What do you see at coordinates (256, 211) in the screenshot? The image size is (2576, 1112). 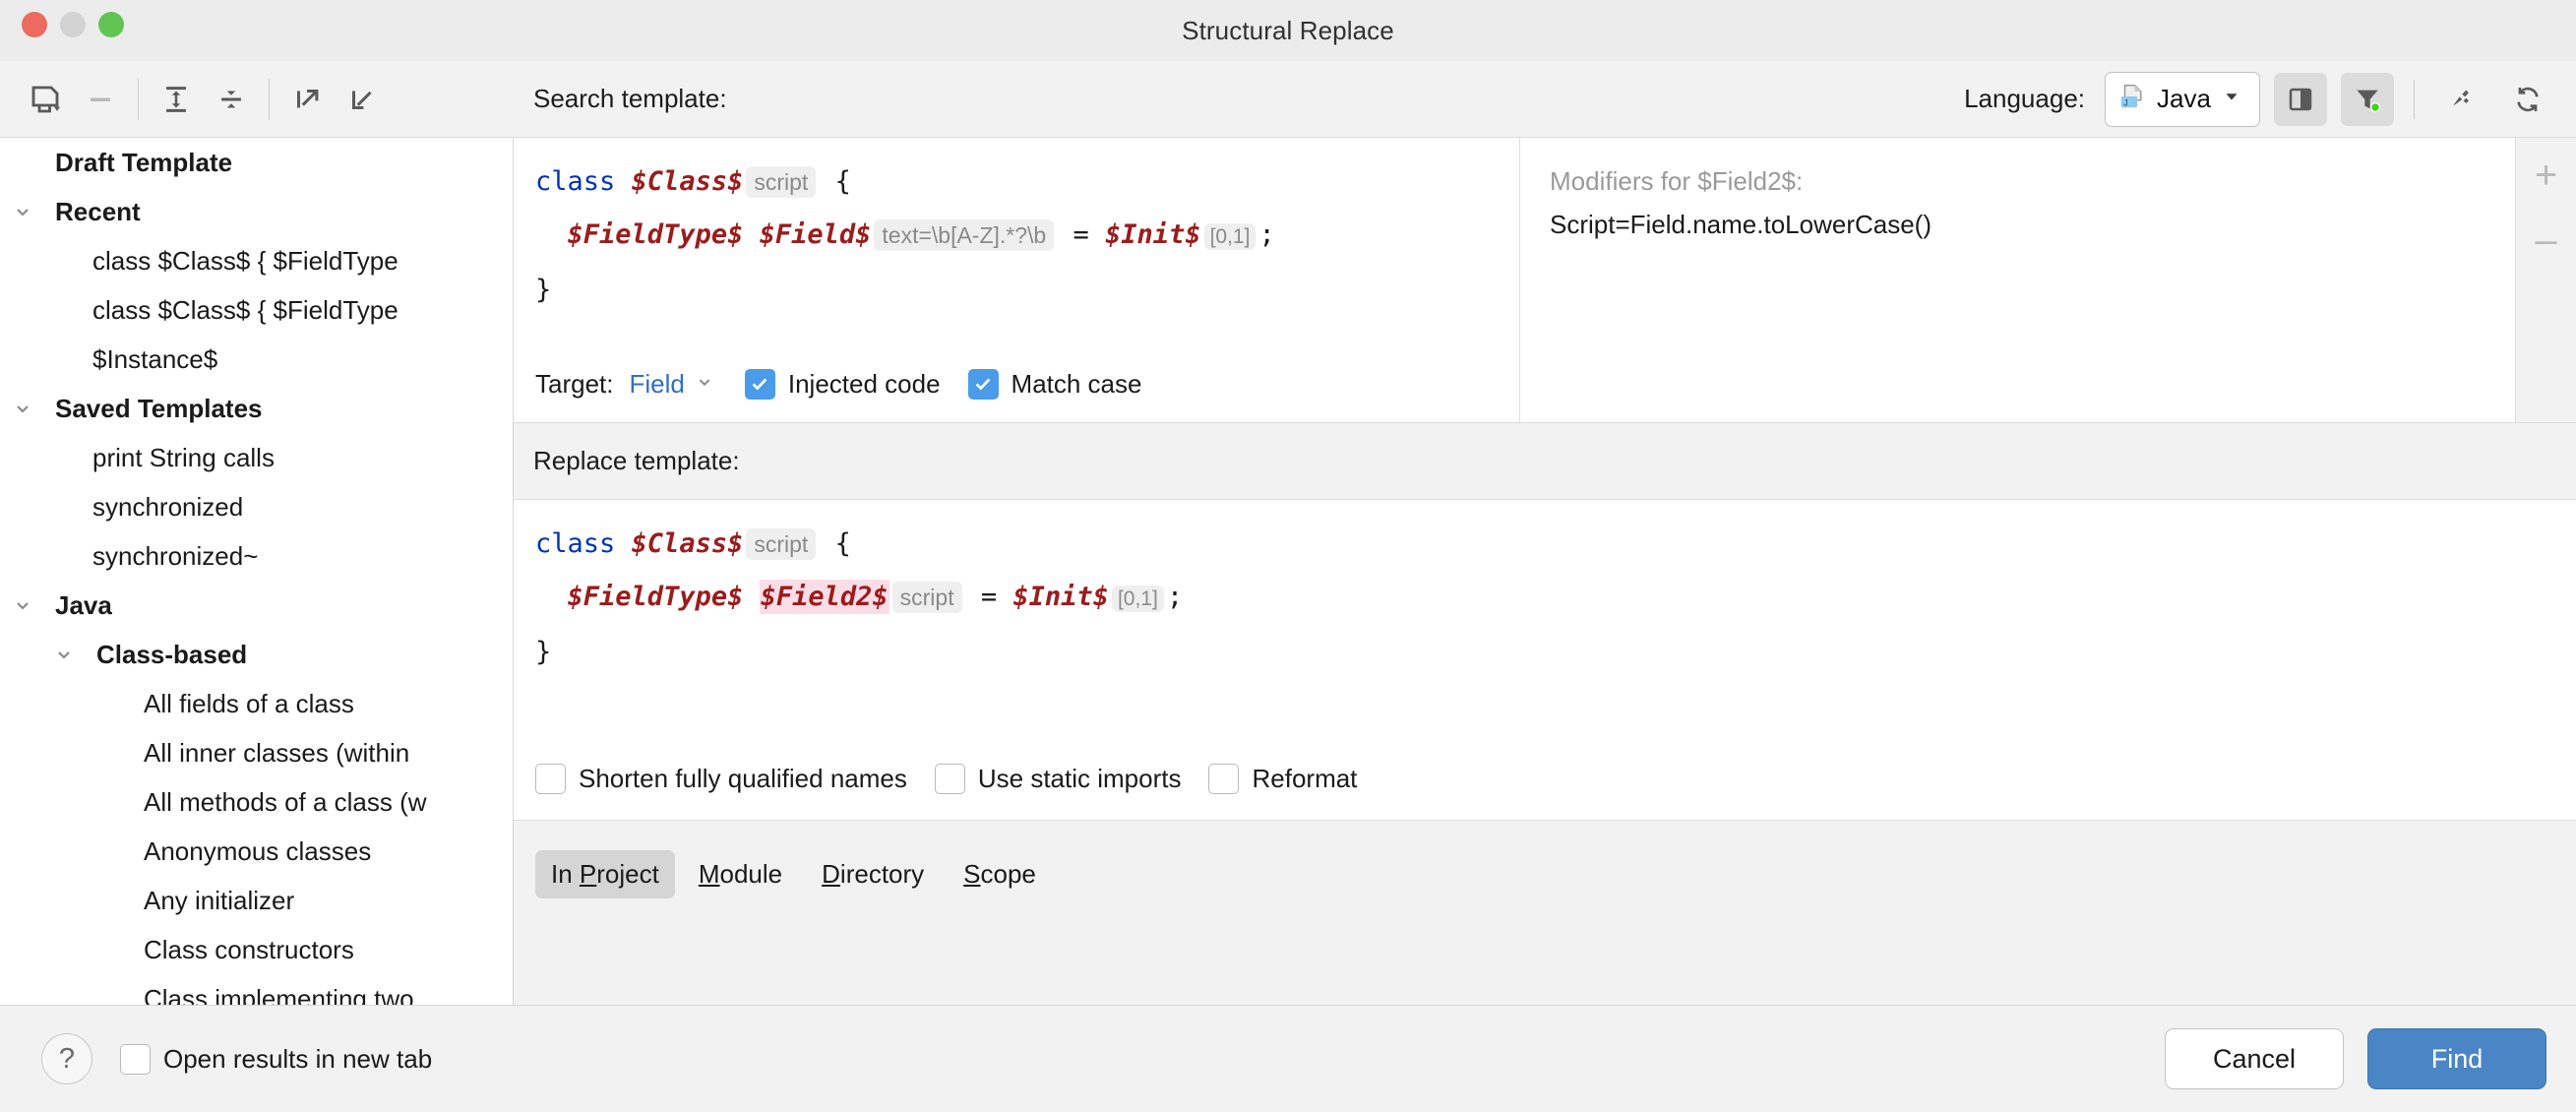 I see `tree-item-recent: Recent` at bounding box center [256, 211].